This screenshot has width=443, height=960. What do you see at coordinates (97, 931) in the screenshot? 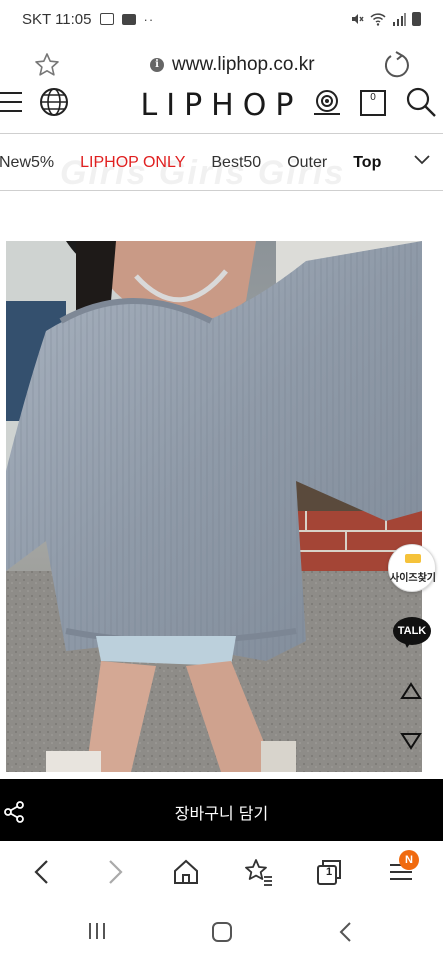
I see `recent-apps-icon` at bounding box center [97, 931].